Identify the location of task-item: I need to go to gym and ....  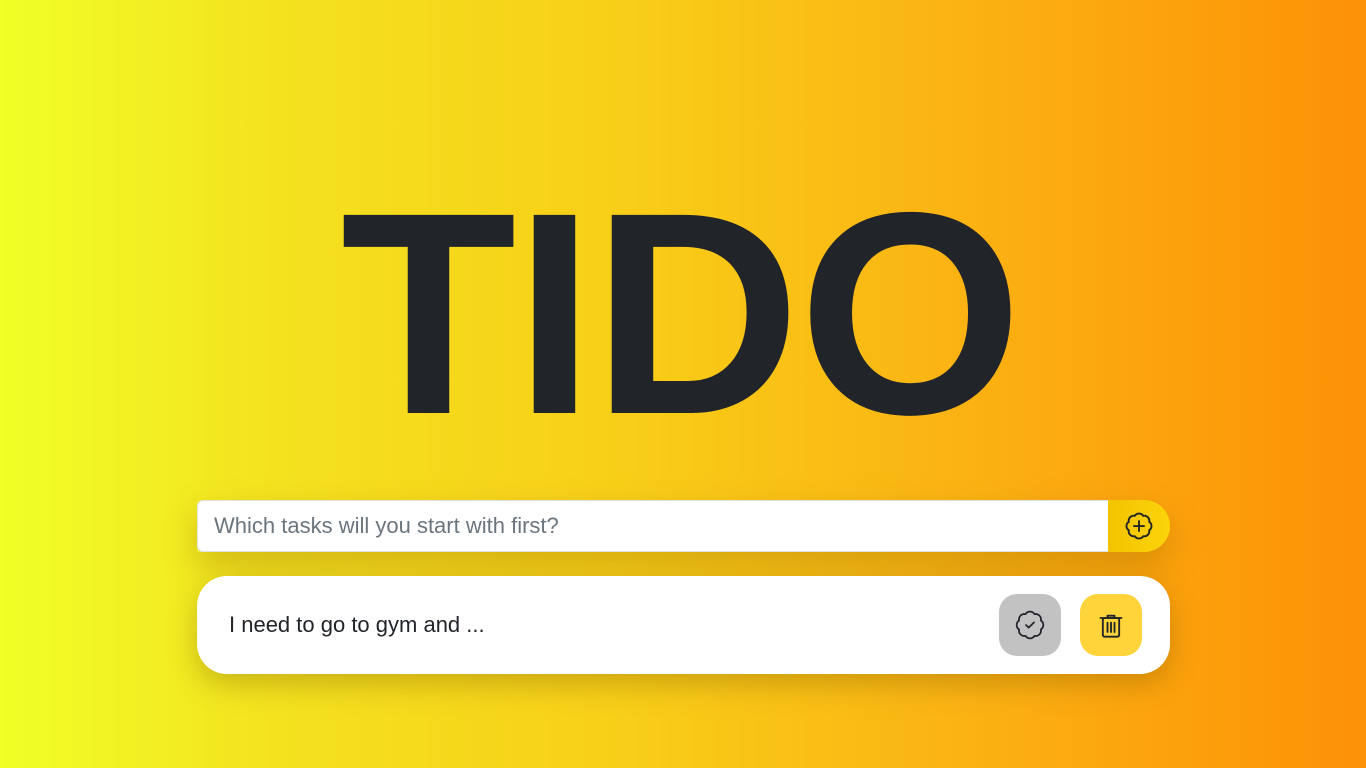
(683, 625).